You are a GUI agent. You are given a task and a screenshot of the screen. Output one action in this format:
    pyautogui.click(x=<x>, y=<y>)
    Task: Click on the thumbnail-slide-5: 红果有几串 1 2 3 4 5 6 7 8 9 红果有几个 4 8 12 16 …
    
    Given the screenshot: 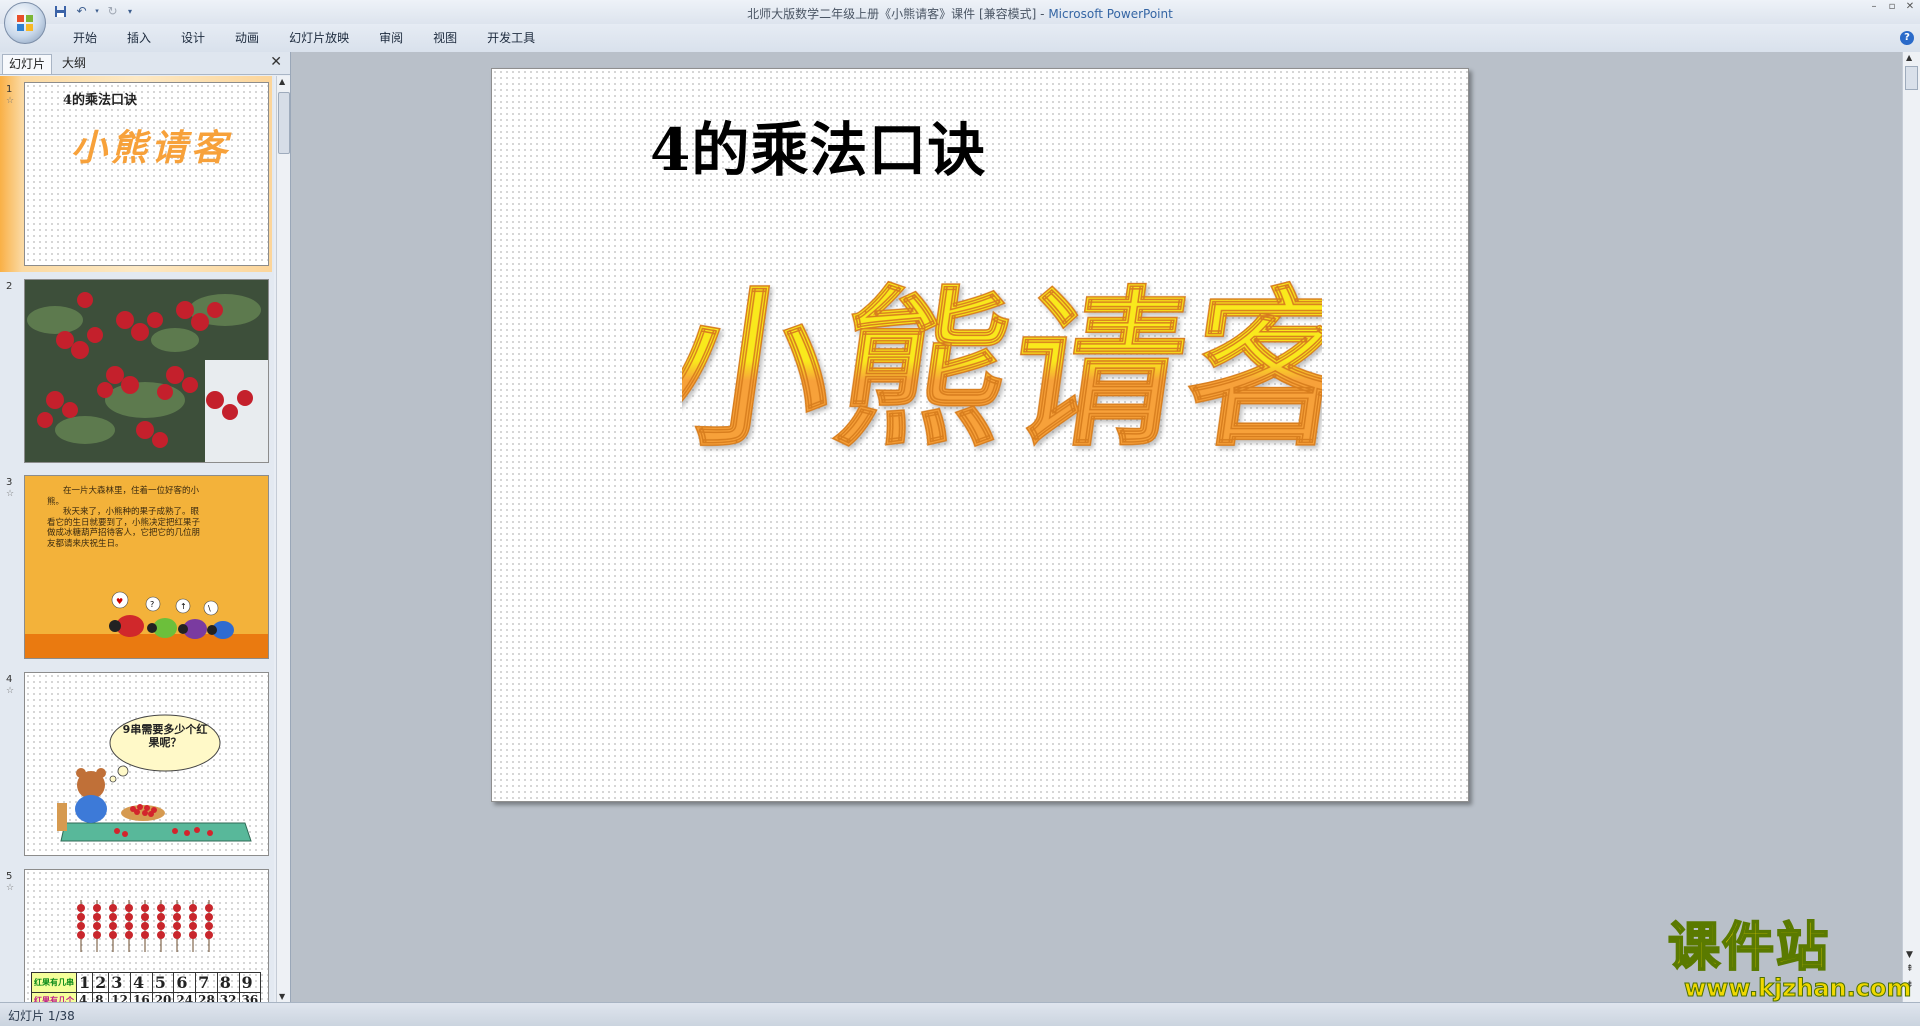 What is the action you would take?
    pyautogui.click(x=146, y=935)
    